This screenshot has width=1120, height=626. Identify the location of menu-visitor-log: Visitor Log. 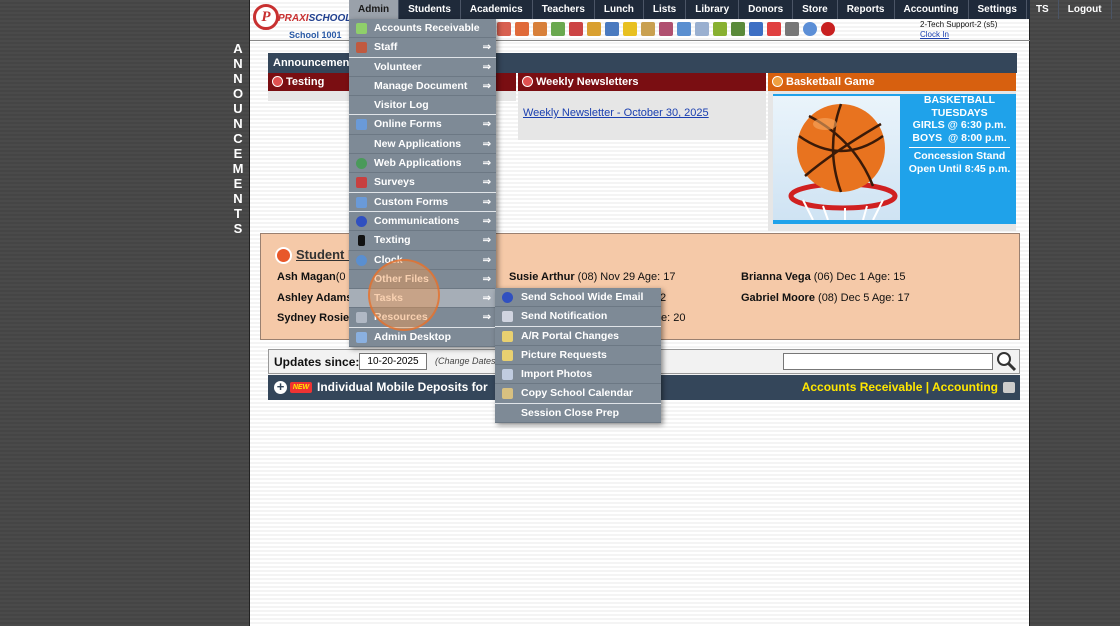
(422, 106).